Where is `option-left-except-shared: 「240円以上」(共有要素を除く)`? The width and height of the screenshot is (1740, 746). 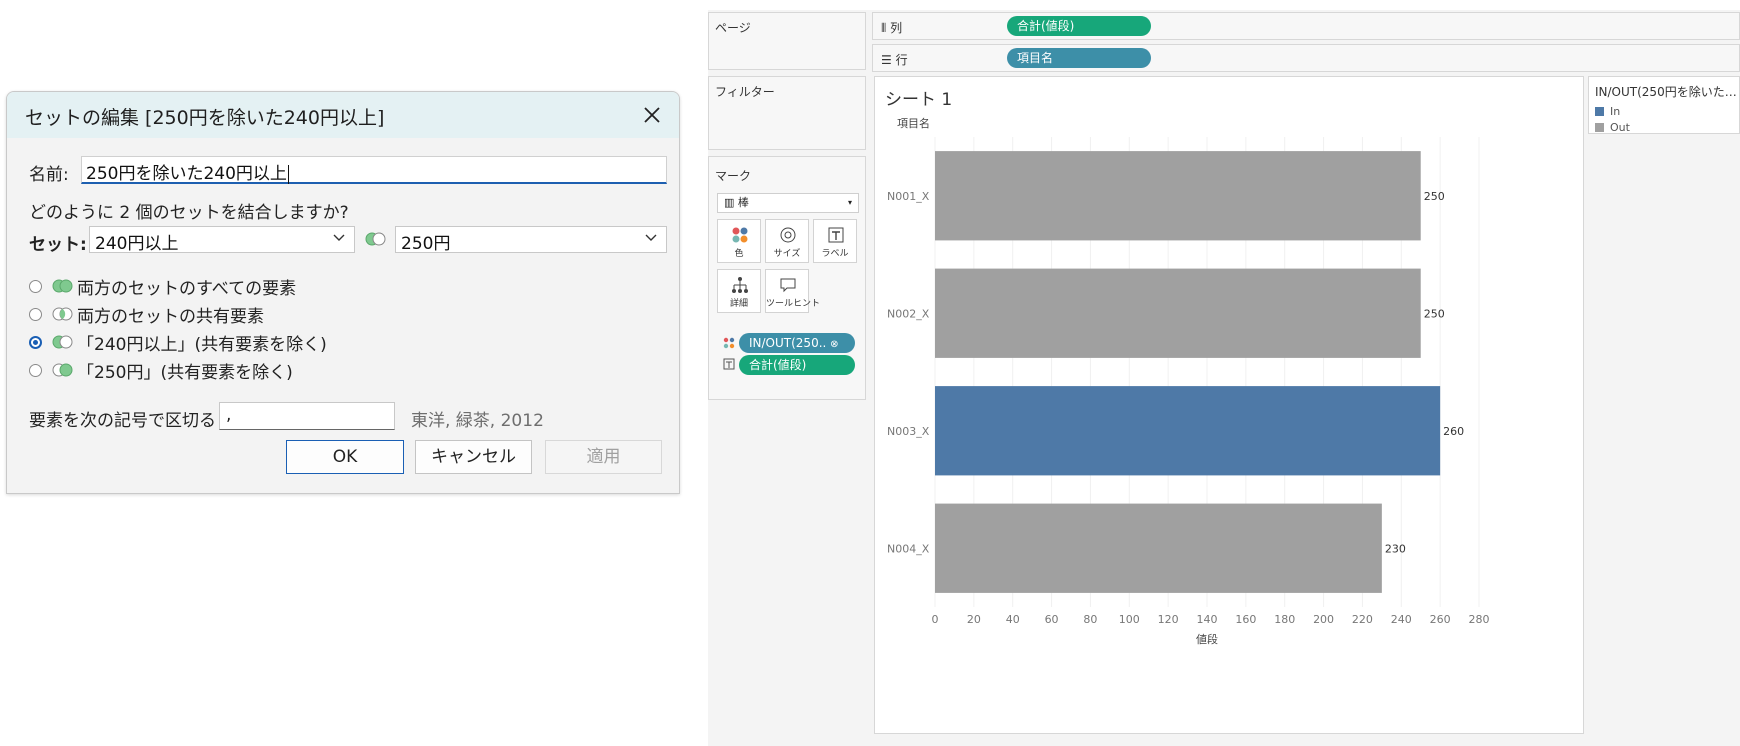 option-left-except-shared: 「240円以上」(共有要素を除く) is located at coordinates (178, 342).